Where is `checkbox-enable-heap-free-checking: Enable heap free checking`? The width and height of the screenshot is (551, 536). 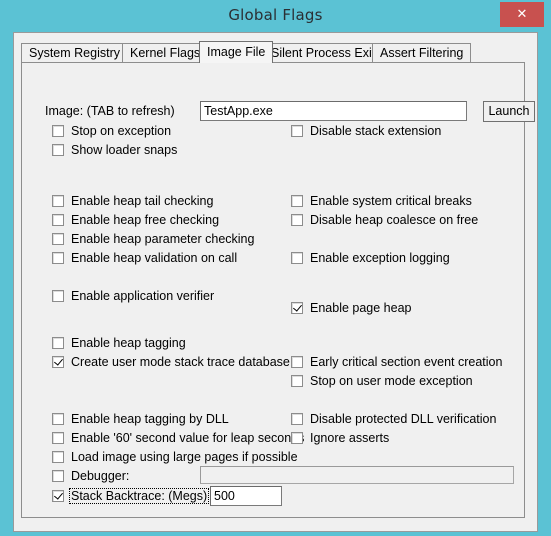
checkbox-enable-heap-free-checking: Enable heap free checking is located at coordinates (135, 220).